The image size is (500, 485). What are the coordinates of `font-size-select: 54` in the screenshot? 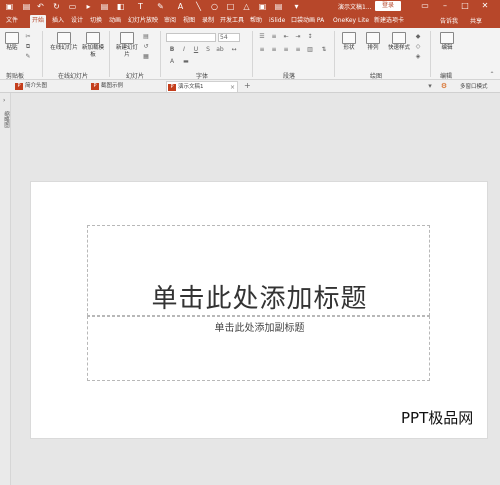 It's located at (229, 37).